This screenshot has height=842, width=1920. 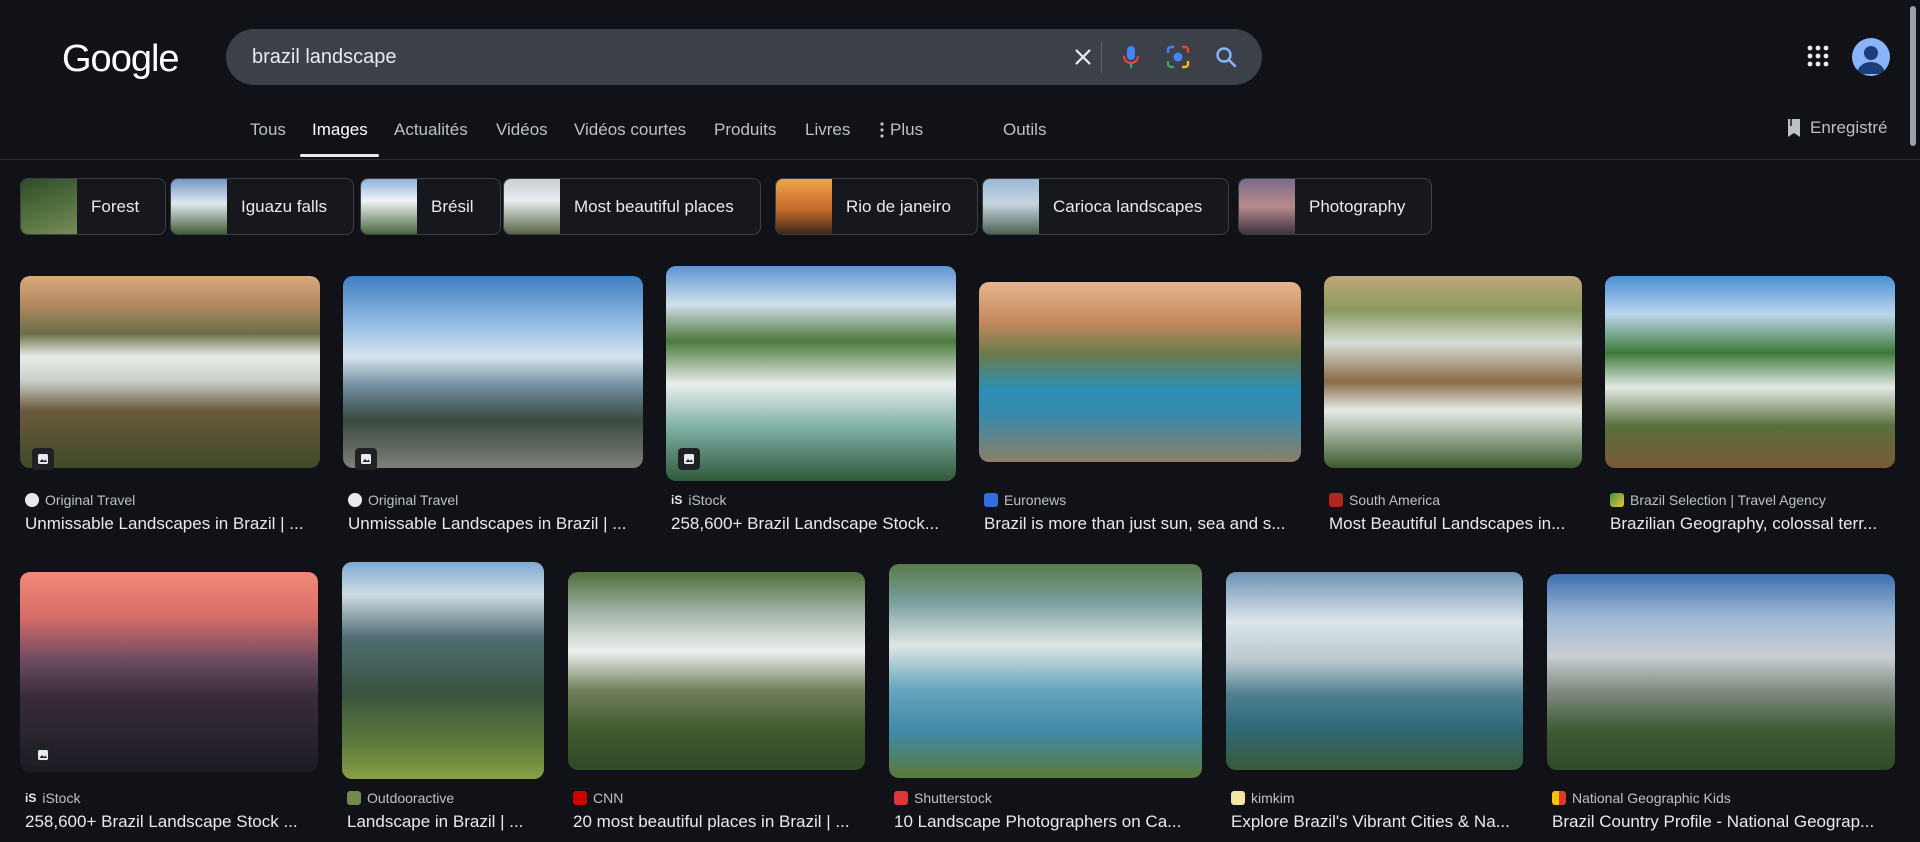 I want to click on result-source: Outdooractive, so click(x=400, y=798).